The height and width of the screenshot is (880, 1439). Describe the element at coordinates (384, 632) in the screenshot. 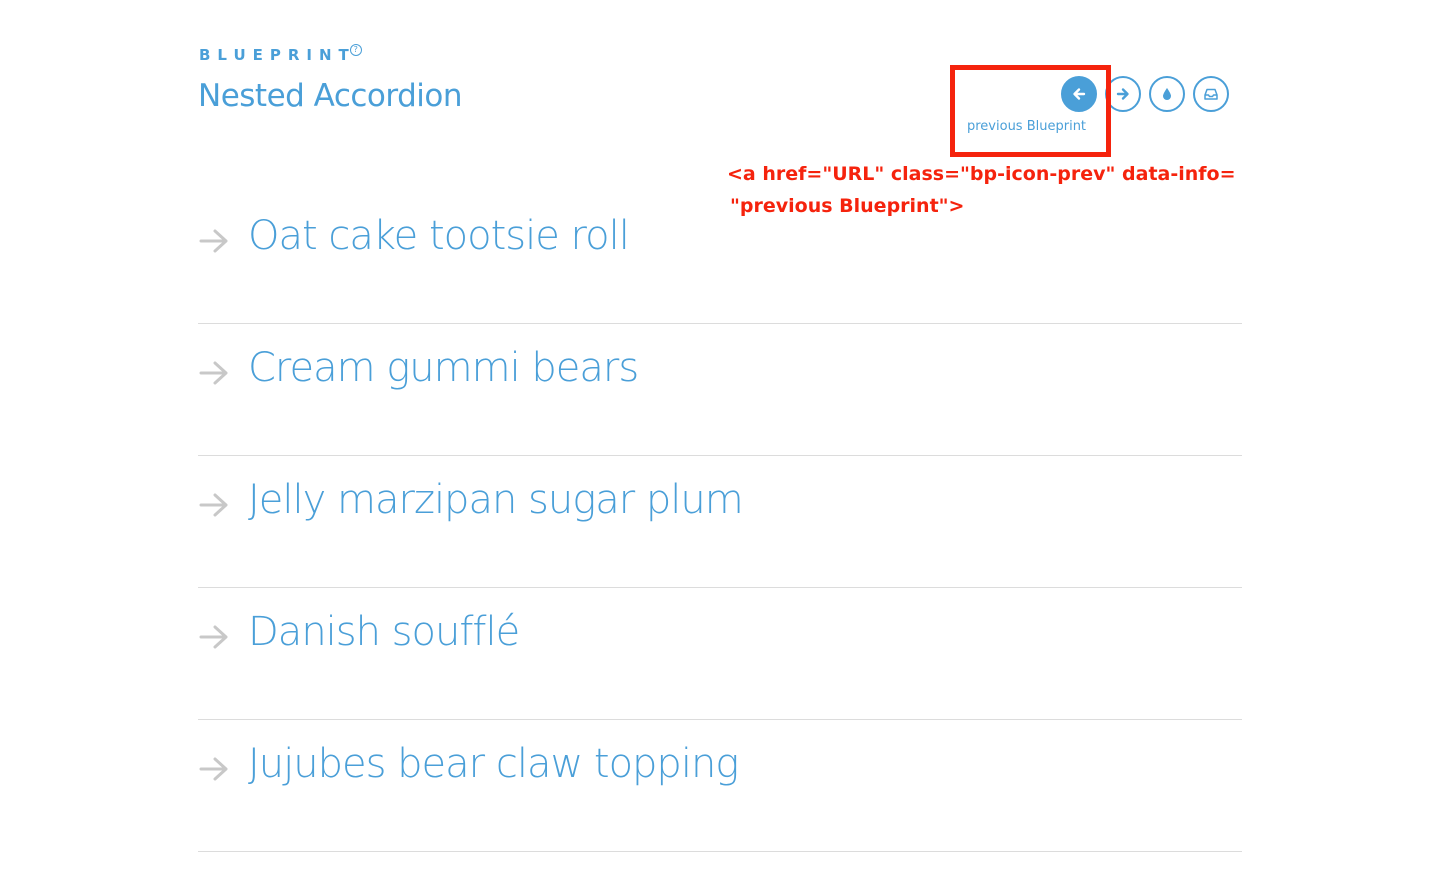

I see `accordion-item-title: Danish soufflé` at that location.